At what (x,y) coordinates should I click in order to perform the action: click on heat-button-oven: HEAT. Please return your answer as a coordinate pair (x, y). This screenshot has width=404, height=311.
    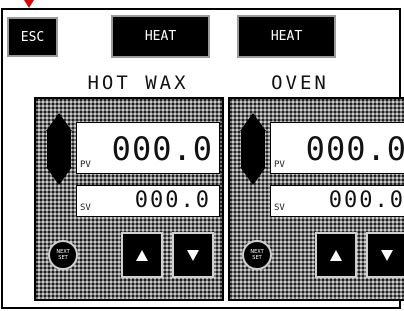
    Looking at the image, I should click on (286, 36).